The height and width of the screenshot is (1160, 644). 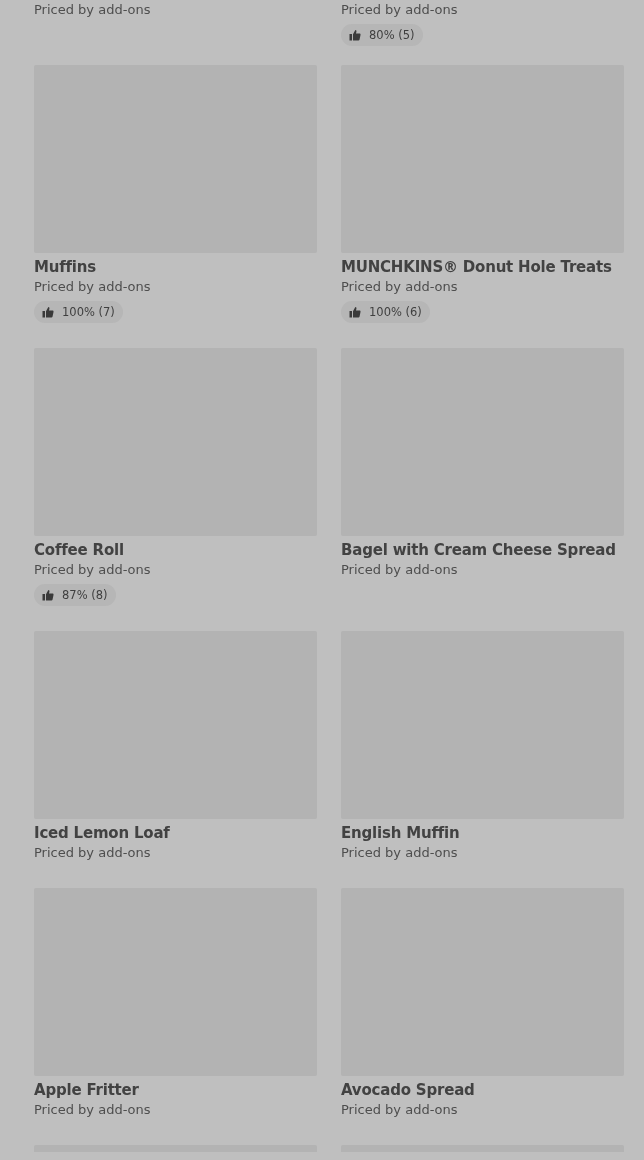 I want to click on rating-badge: 87% (8), so click(x=75, y=595).